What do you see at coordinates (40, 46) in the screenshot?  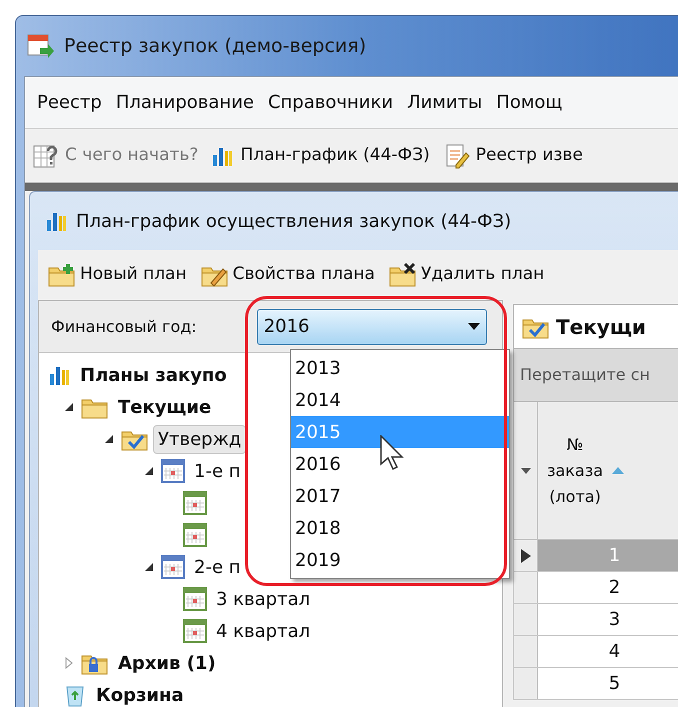 I see `calendar-app-icon` at bounding box center [40, 46].